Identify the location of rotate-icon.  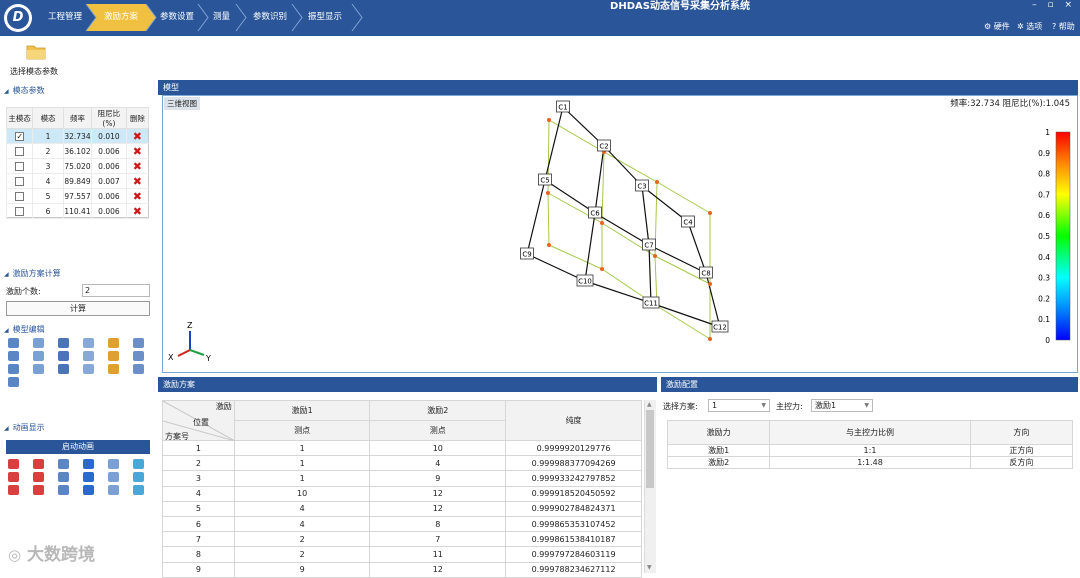
(63, 369).